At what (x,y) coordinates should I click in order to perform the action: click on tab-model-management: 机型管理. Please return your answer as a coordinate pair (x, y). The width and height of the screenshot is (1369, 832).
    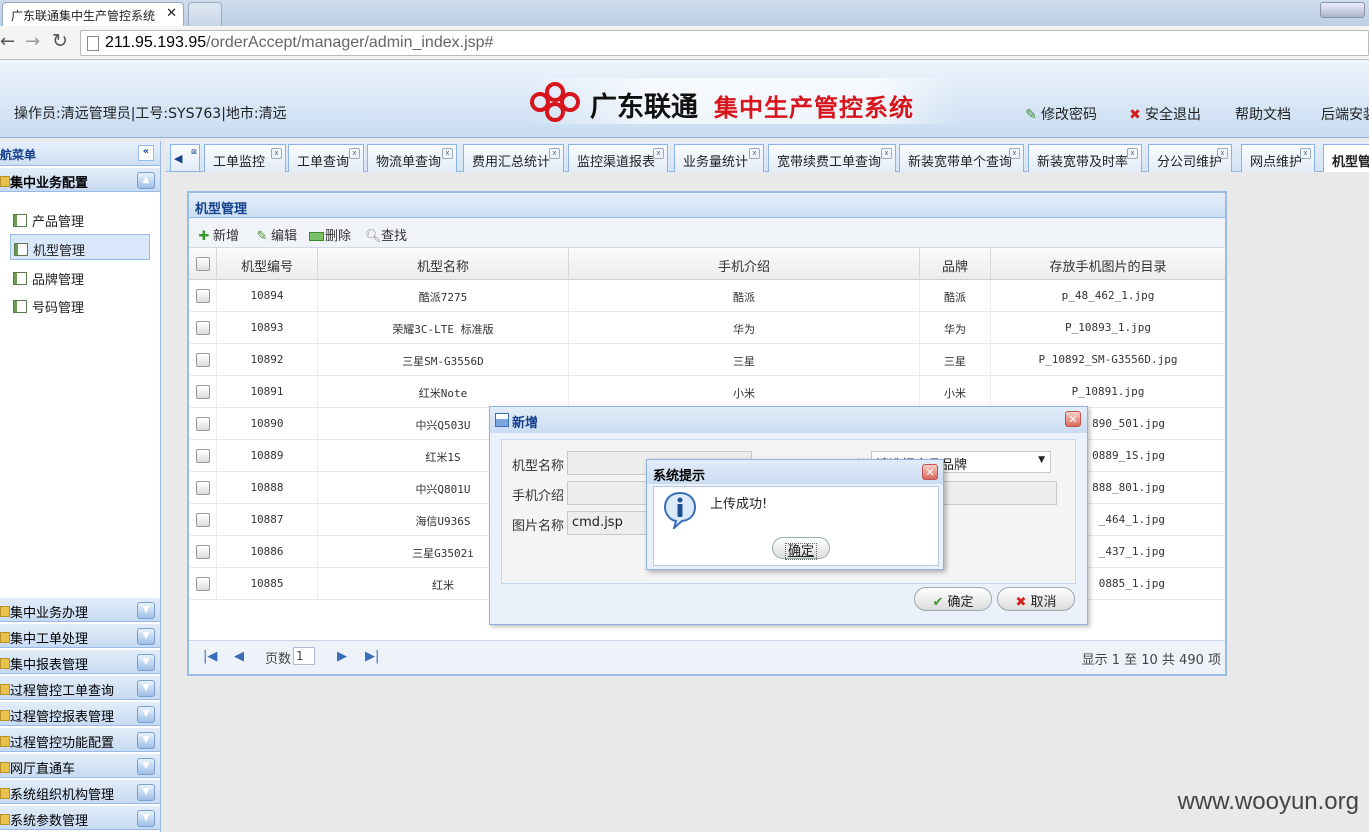
    Looking at the image, I should click on (1346, 158).